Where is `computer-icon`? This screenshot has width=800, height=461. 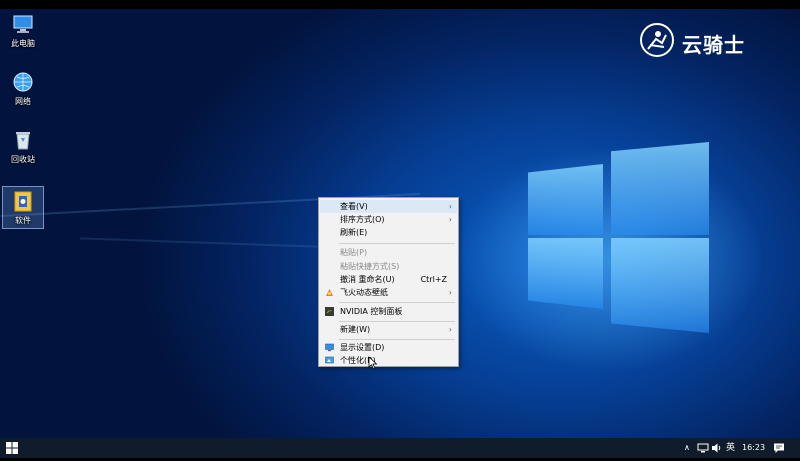
computer-icon is located at coordinates (23, 24).